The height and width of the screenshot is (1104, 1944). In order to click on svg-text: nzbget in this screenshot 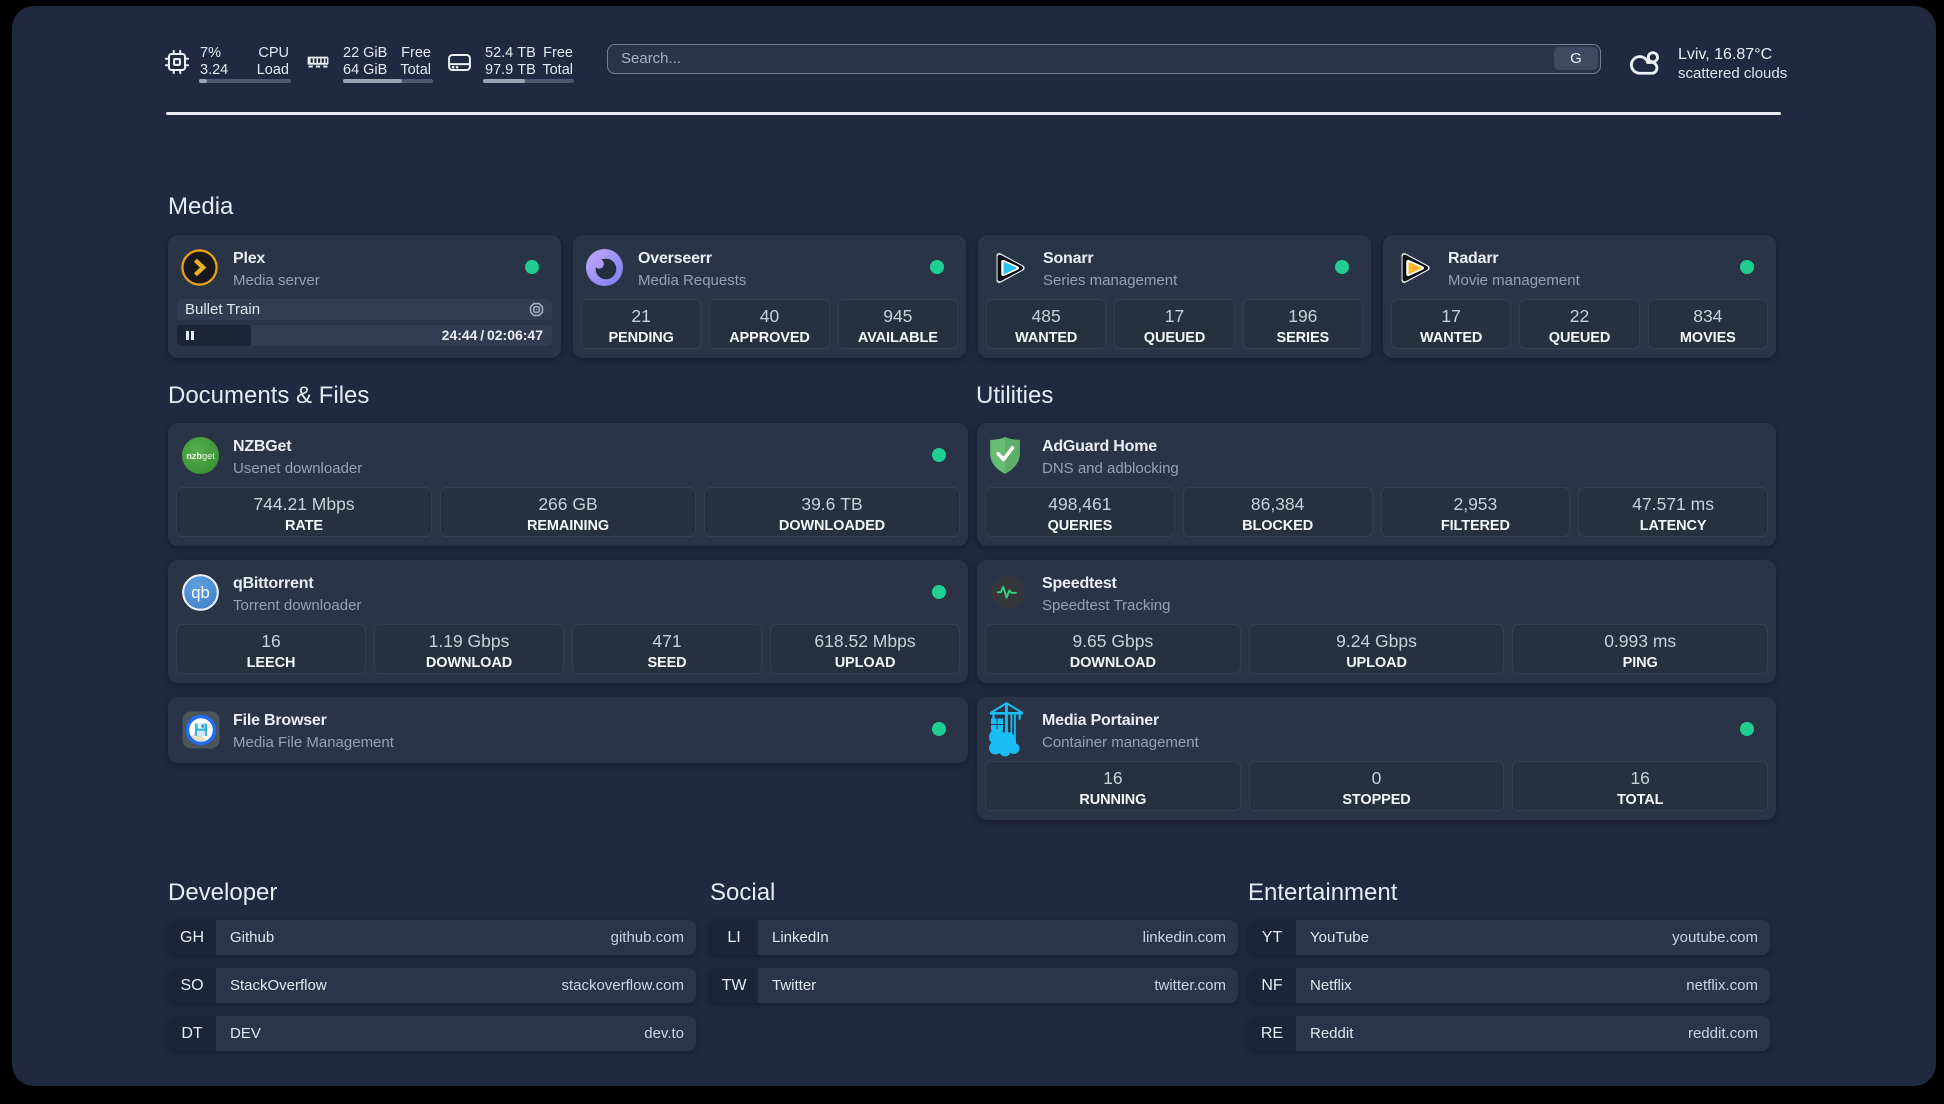, I will do `click(200, 456)`.